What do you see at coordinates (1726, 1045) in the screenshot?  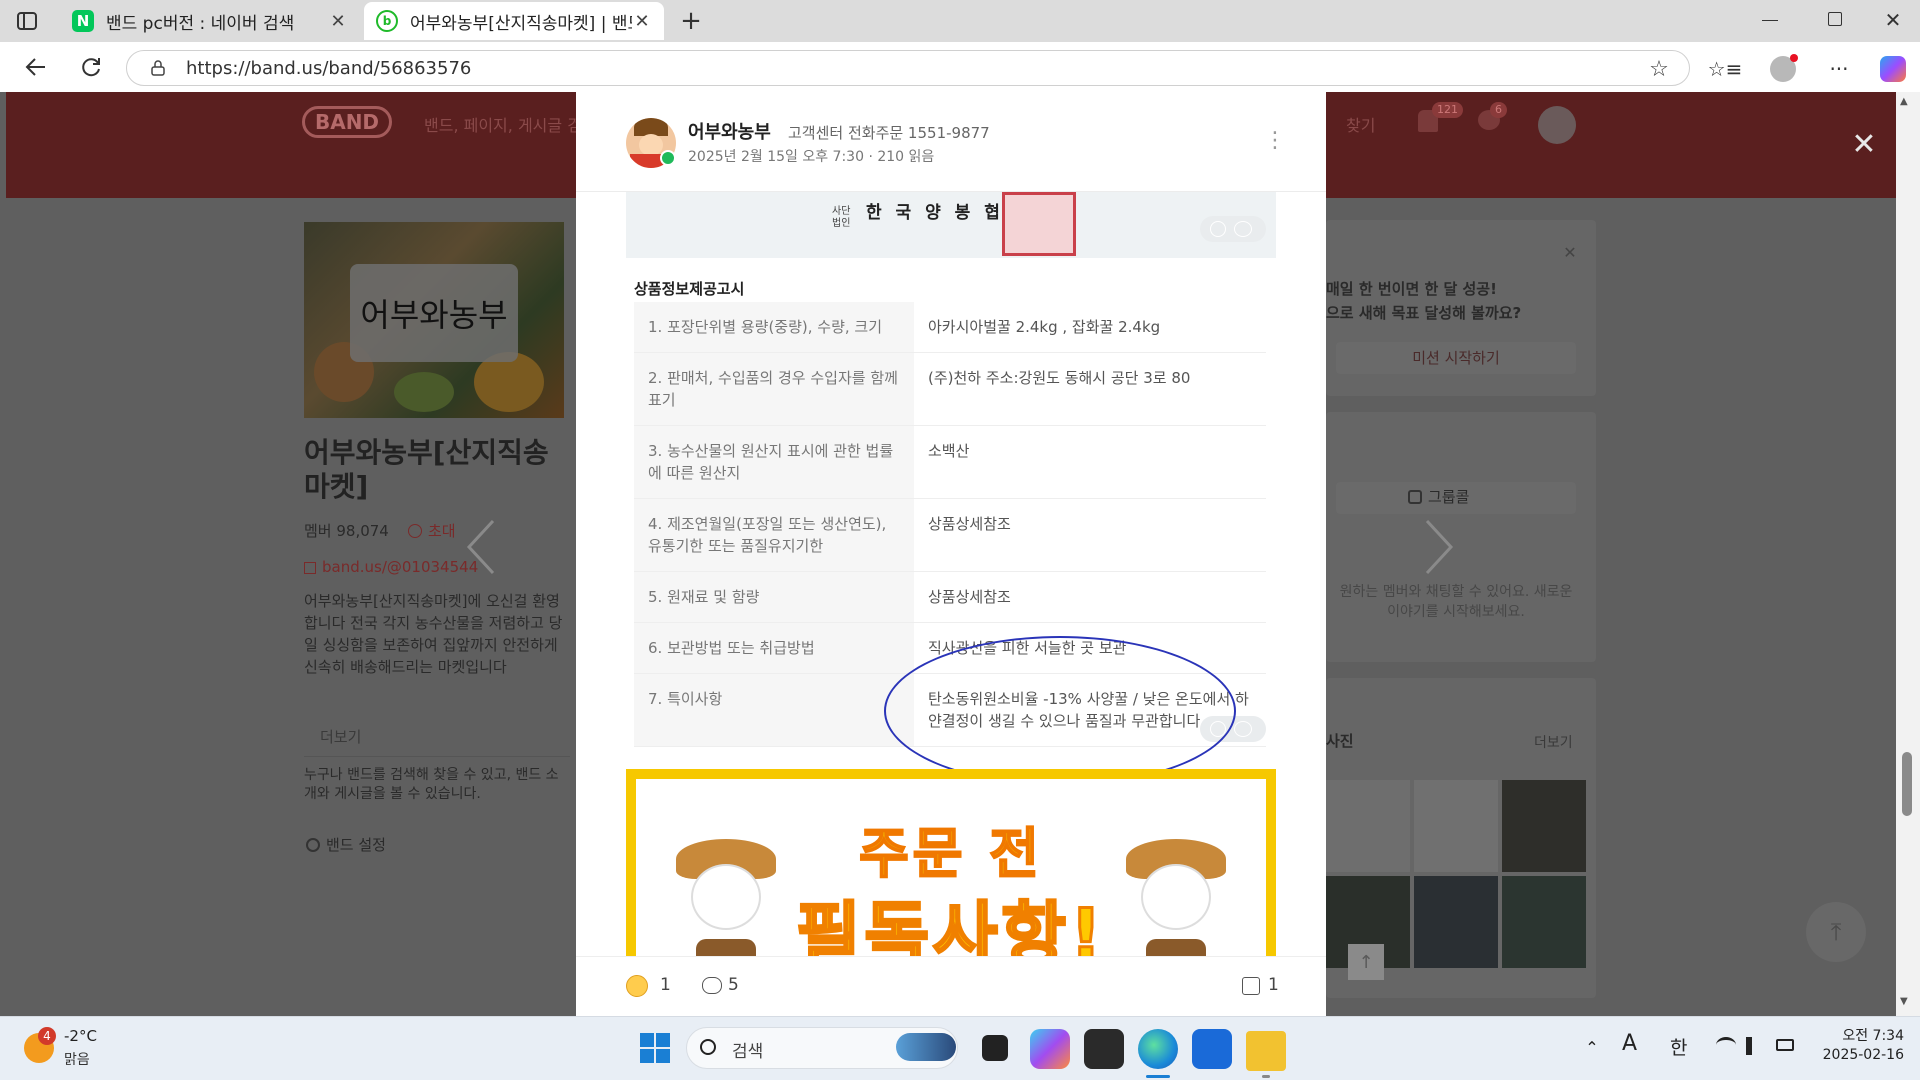 I see `wifi-icon` at bounding box center [1726, 1045].